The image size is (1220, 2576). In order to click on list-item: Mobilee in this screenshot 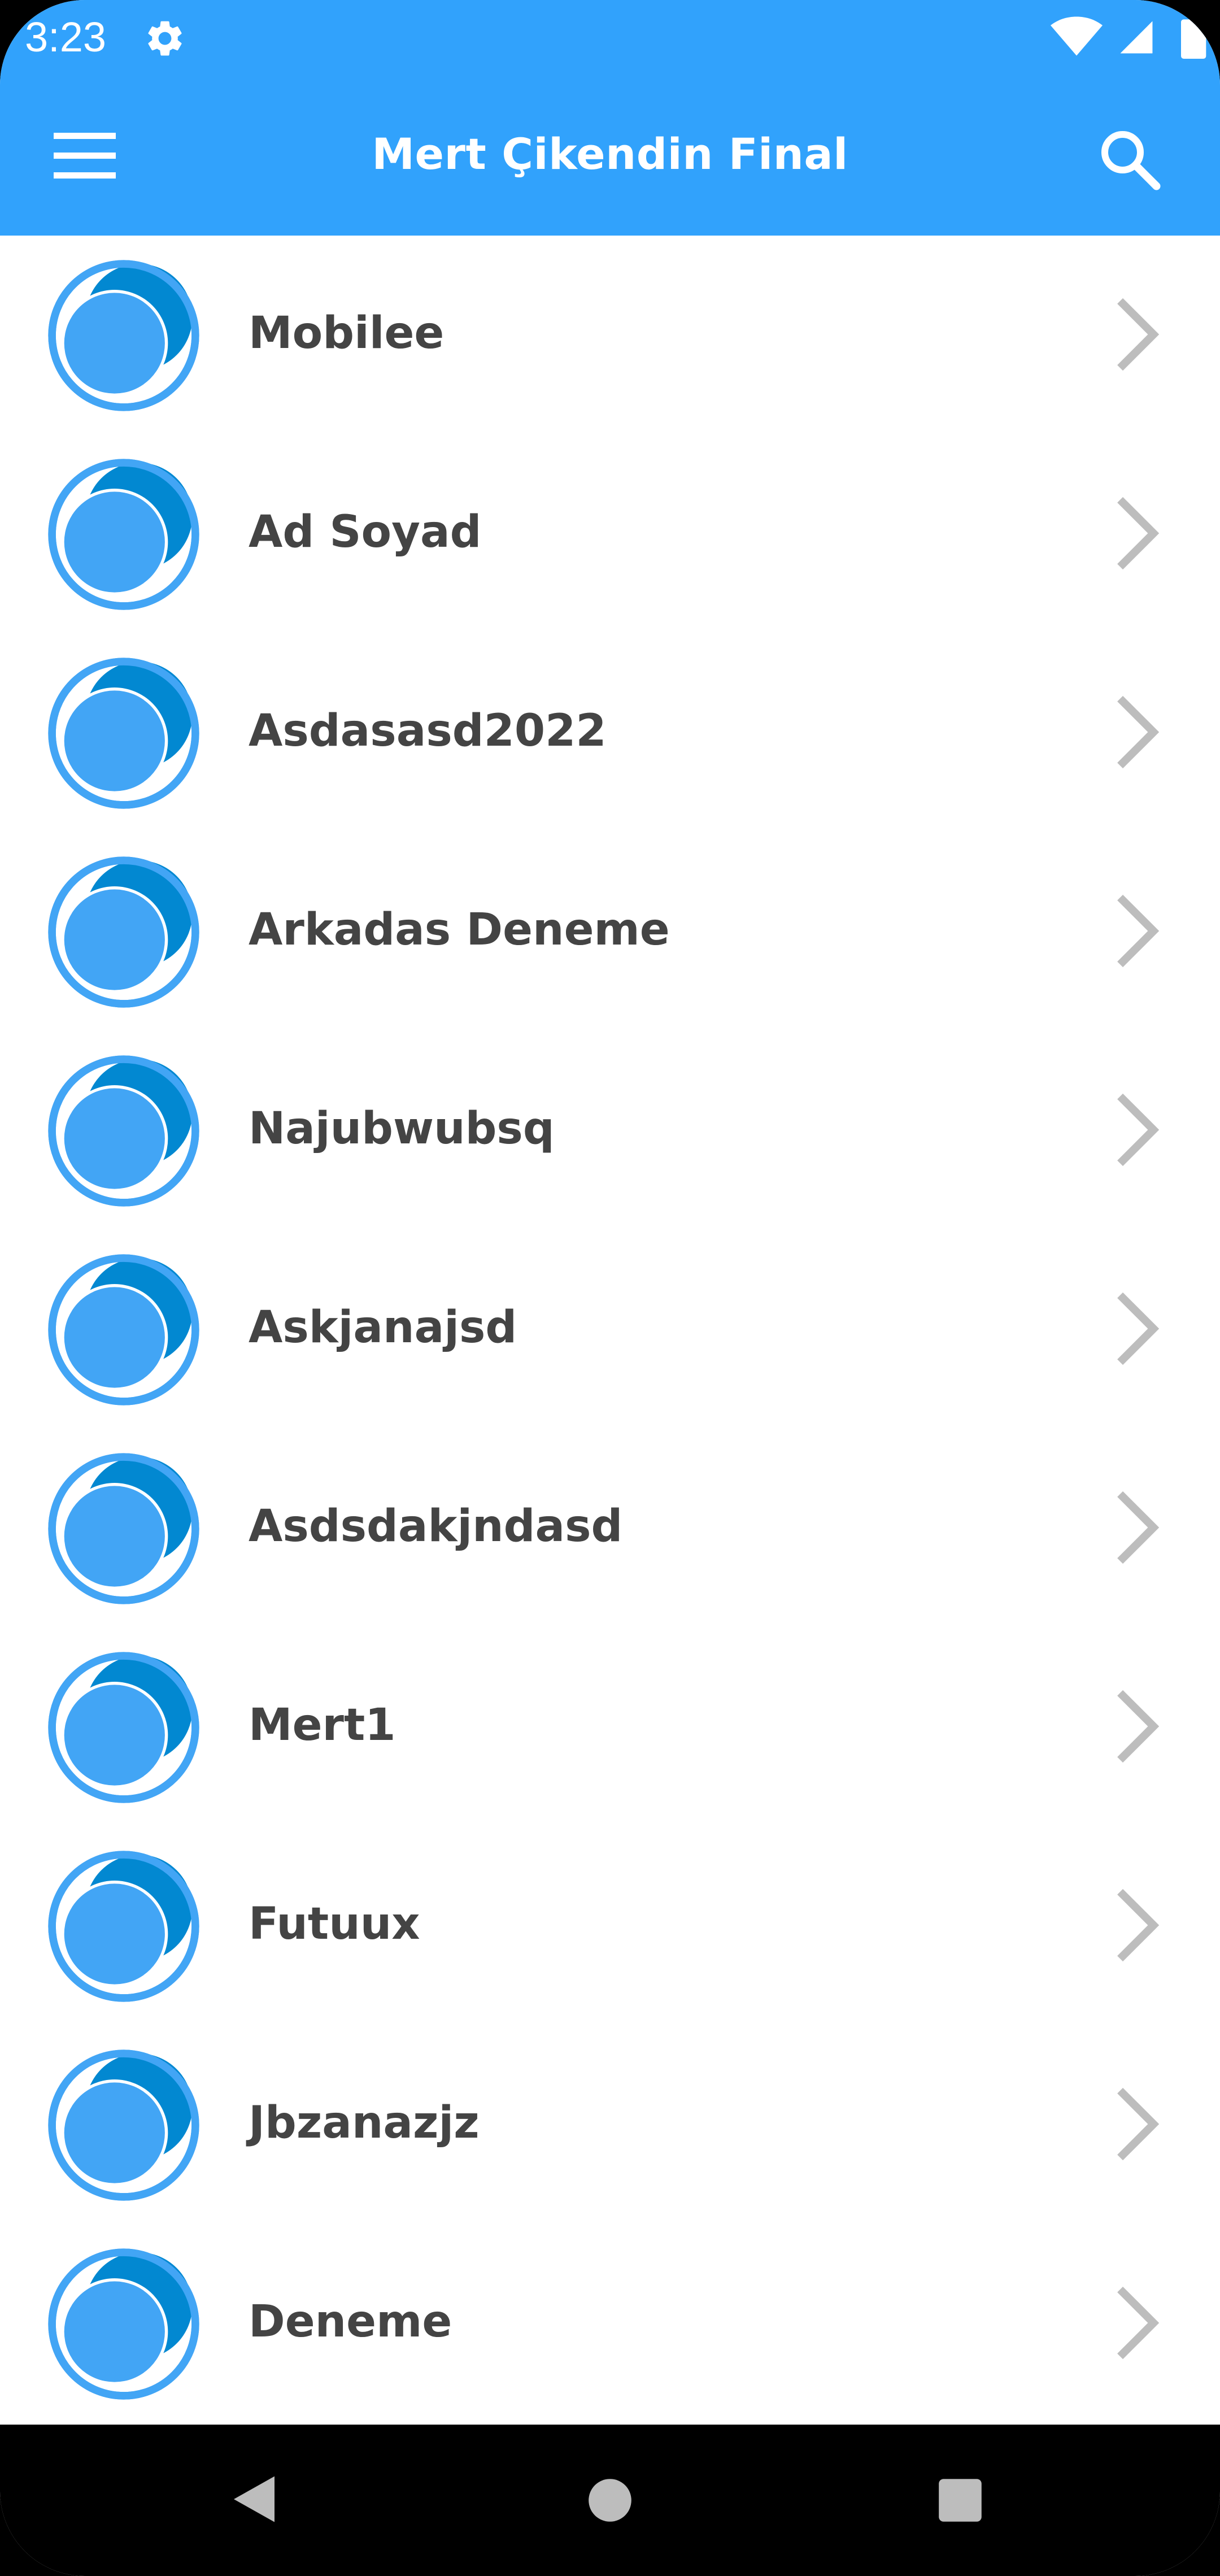, I will do `click(610, 335)`.